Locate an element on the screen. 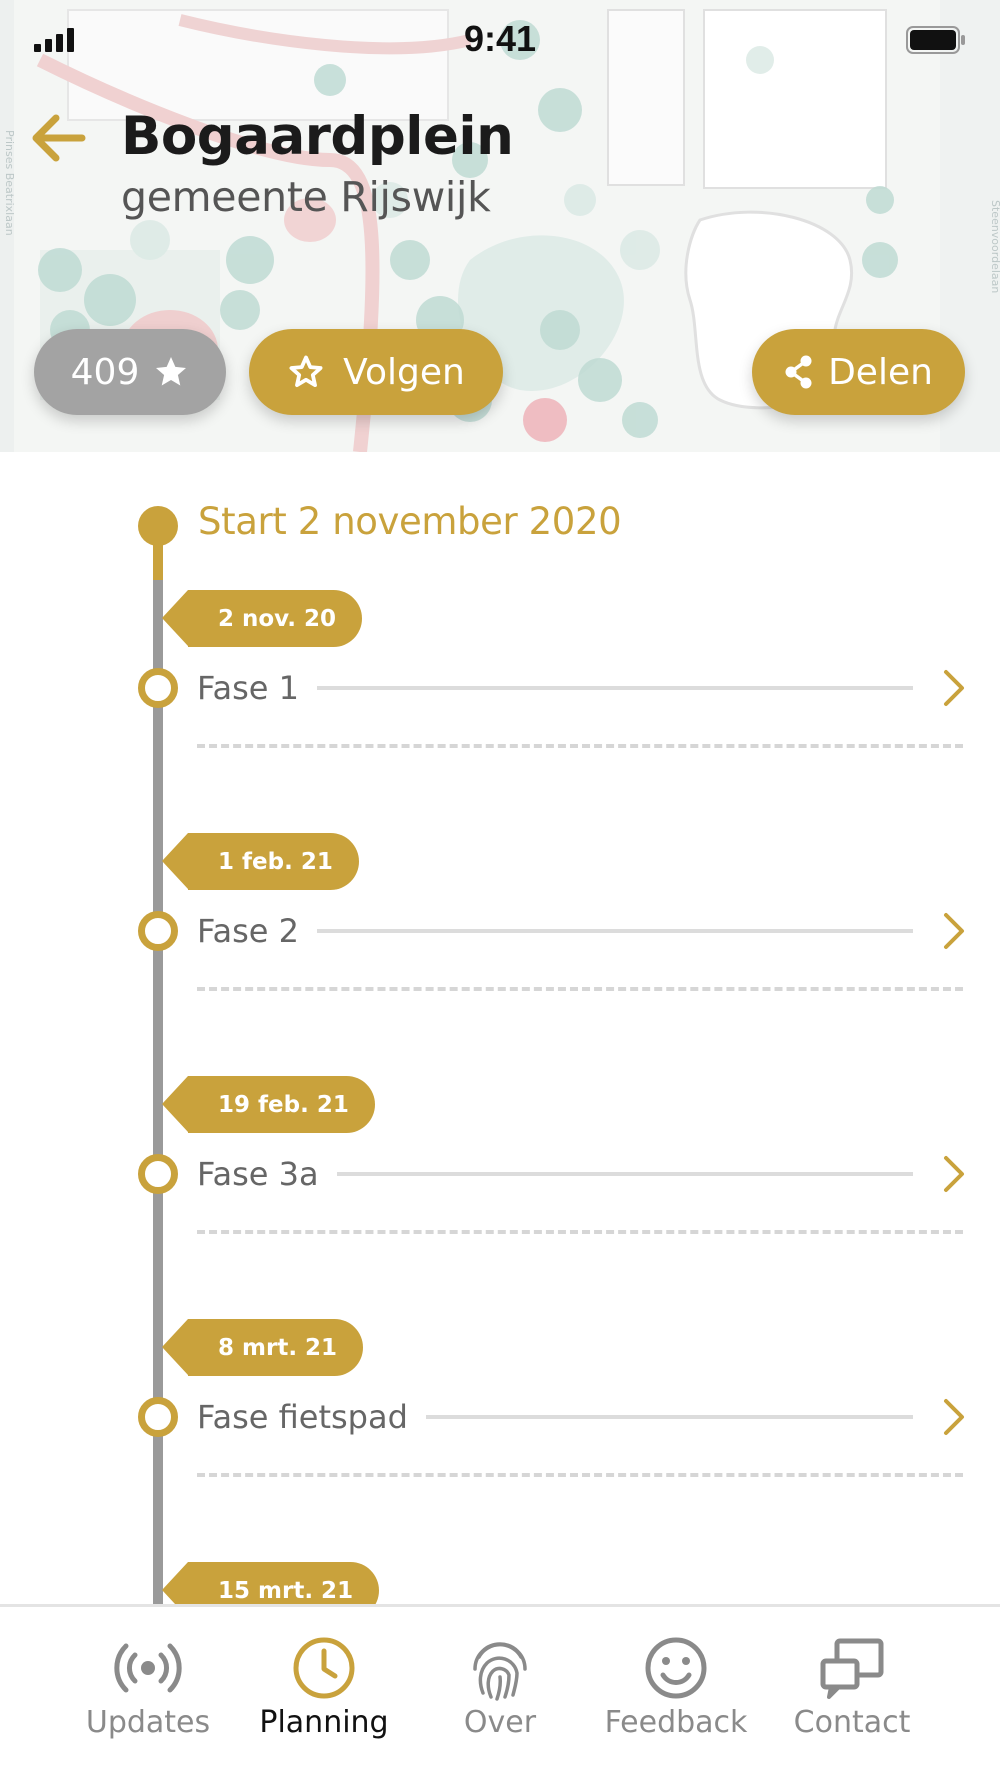 This screenshot has width=1000, height=1781. timeline-phase: 19 feb. 21 Fase 3a is located at coordinates (500, 1196).